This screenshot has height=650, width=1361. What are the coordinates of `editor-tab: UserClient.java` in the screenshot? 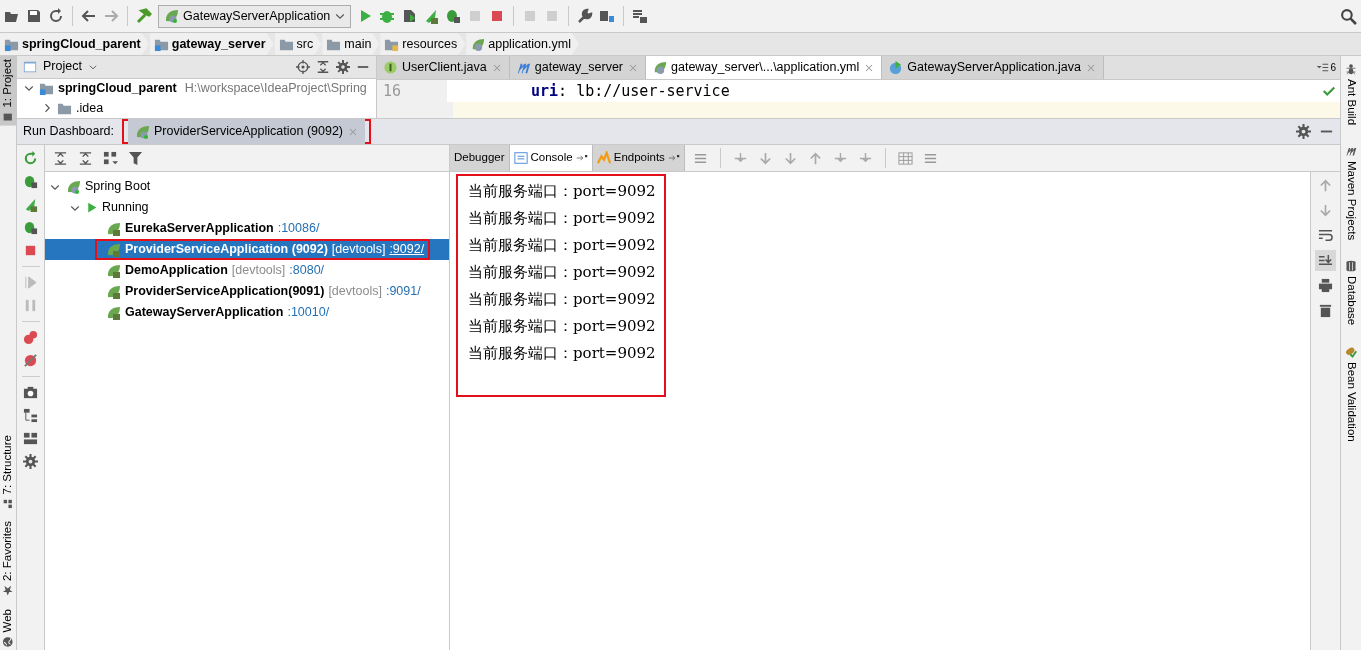 It's located at (443, 67).